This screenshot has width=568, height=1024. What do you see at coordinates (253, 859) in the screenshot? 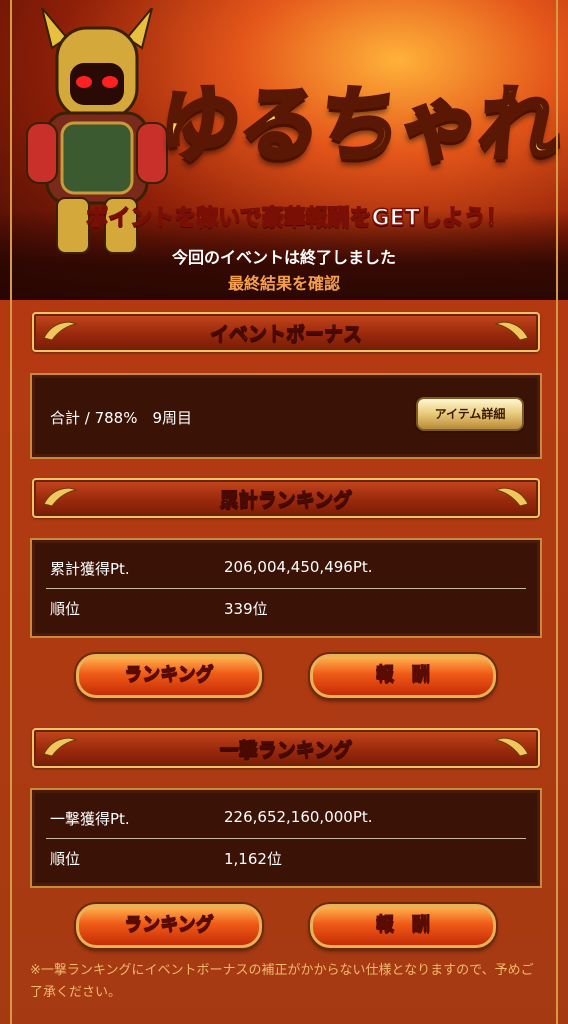
I see `single-rank-value: 1,162位` at bounding box center [253, 859].